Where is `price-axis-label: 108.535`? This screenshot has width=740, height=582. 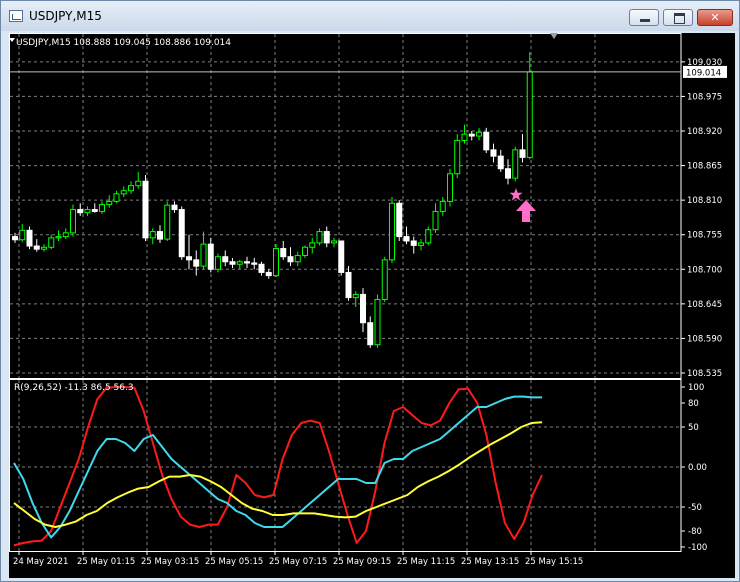 price-axis-label: 108.535 is located at coordinates (704, 374).